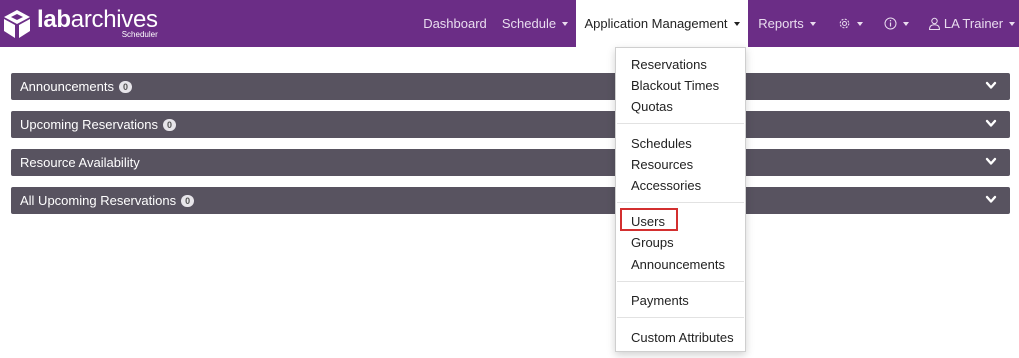 Image resolution: width=1019 pixels, height=358 pixels. What do you see at coordinates (844, 23) in the screenshot?
I see `gear-icon` at bounding box center [844, 23].